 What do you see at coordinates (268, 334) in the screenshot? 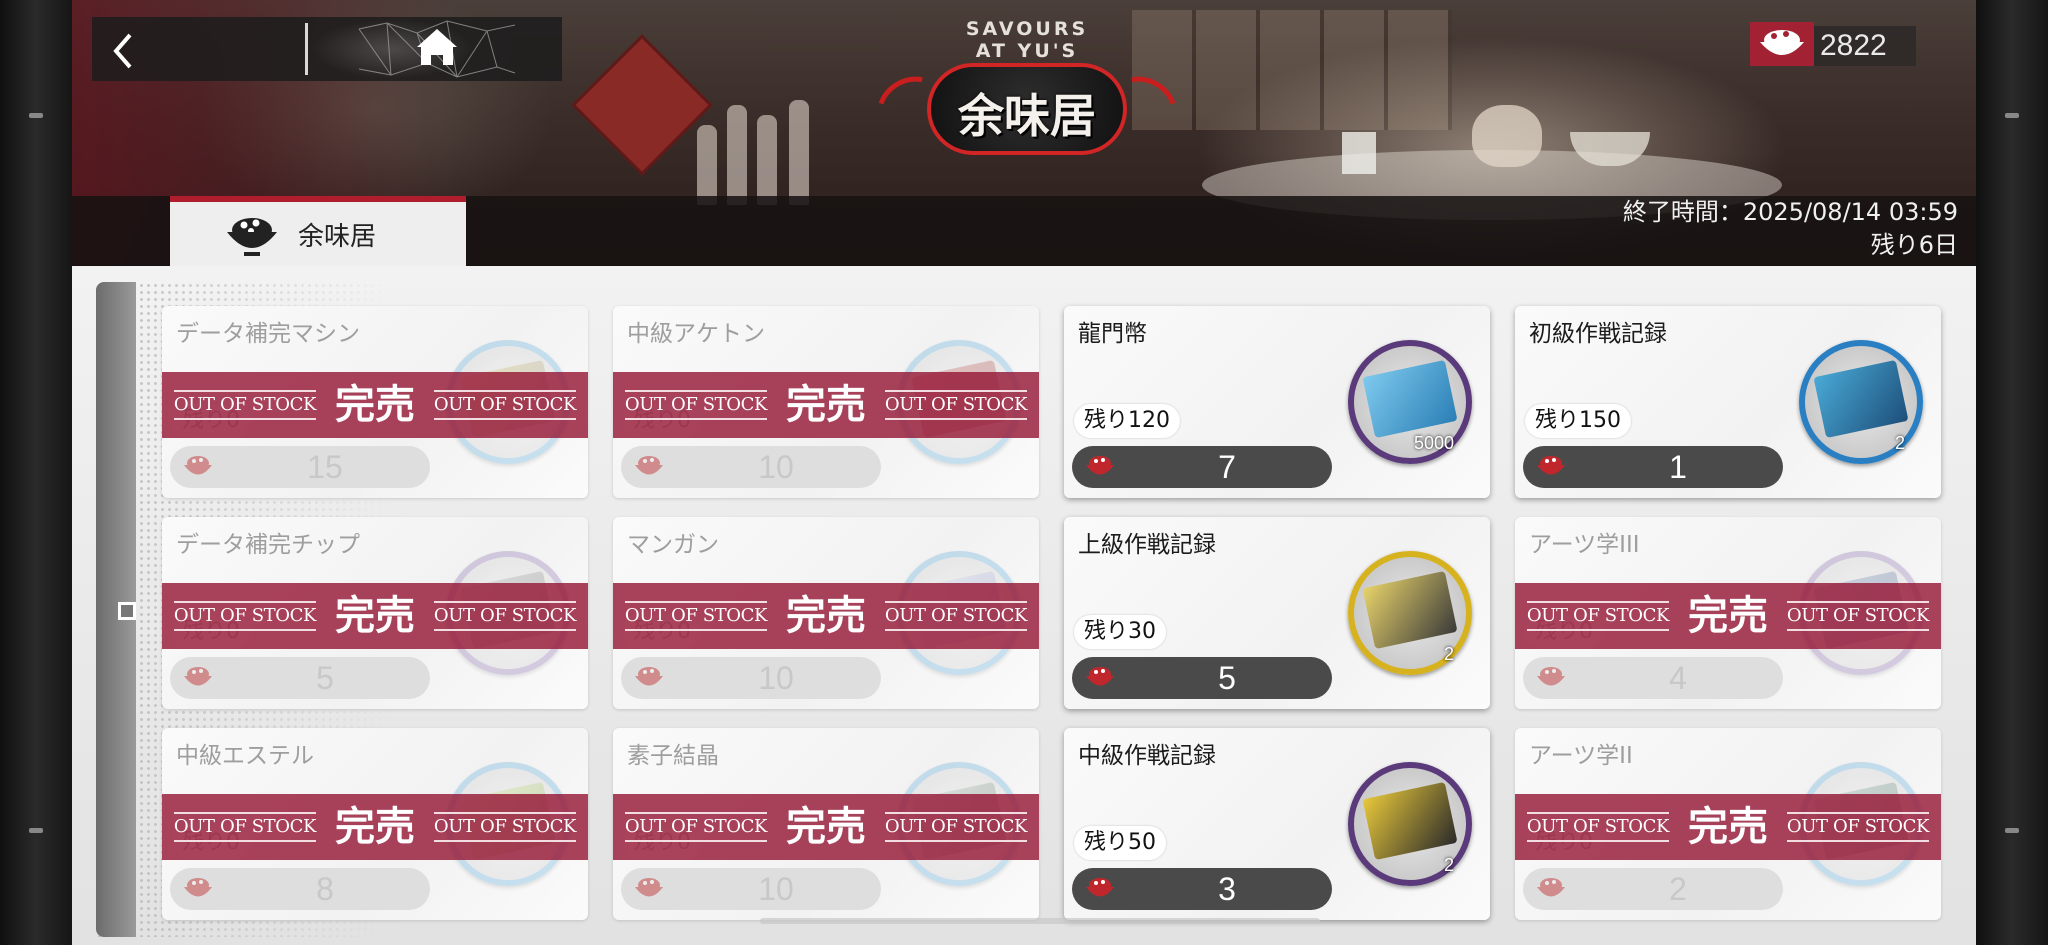
I see `item-name: データ補完マシン` at bounding box center [268, 334].